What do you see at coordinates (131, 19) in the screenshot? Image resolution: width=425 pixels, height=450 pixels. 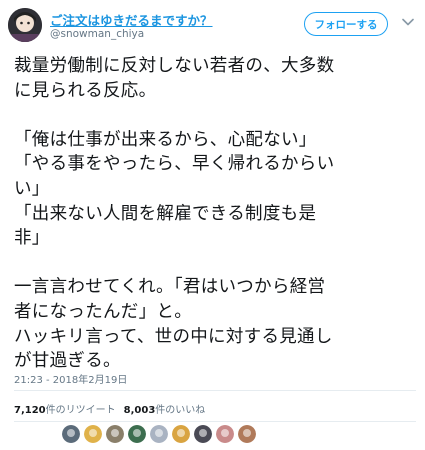 I see `display-name: ご注文はゆきだるまですか？` at bounding box center [131, 19].